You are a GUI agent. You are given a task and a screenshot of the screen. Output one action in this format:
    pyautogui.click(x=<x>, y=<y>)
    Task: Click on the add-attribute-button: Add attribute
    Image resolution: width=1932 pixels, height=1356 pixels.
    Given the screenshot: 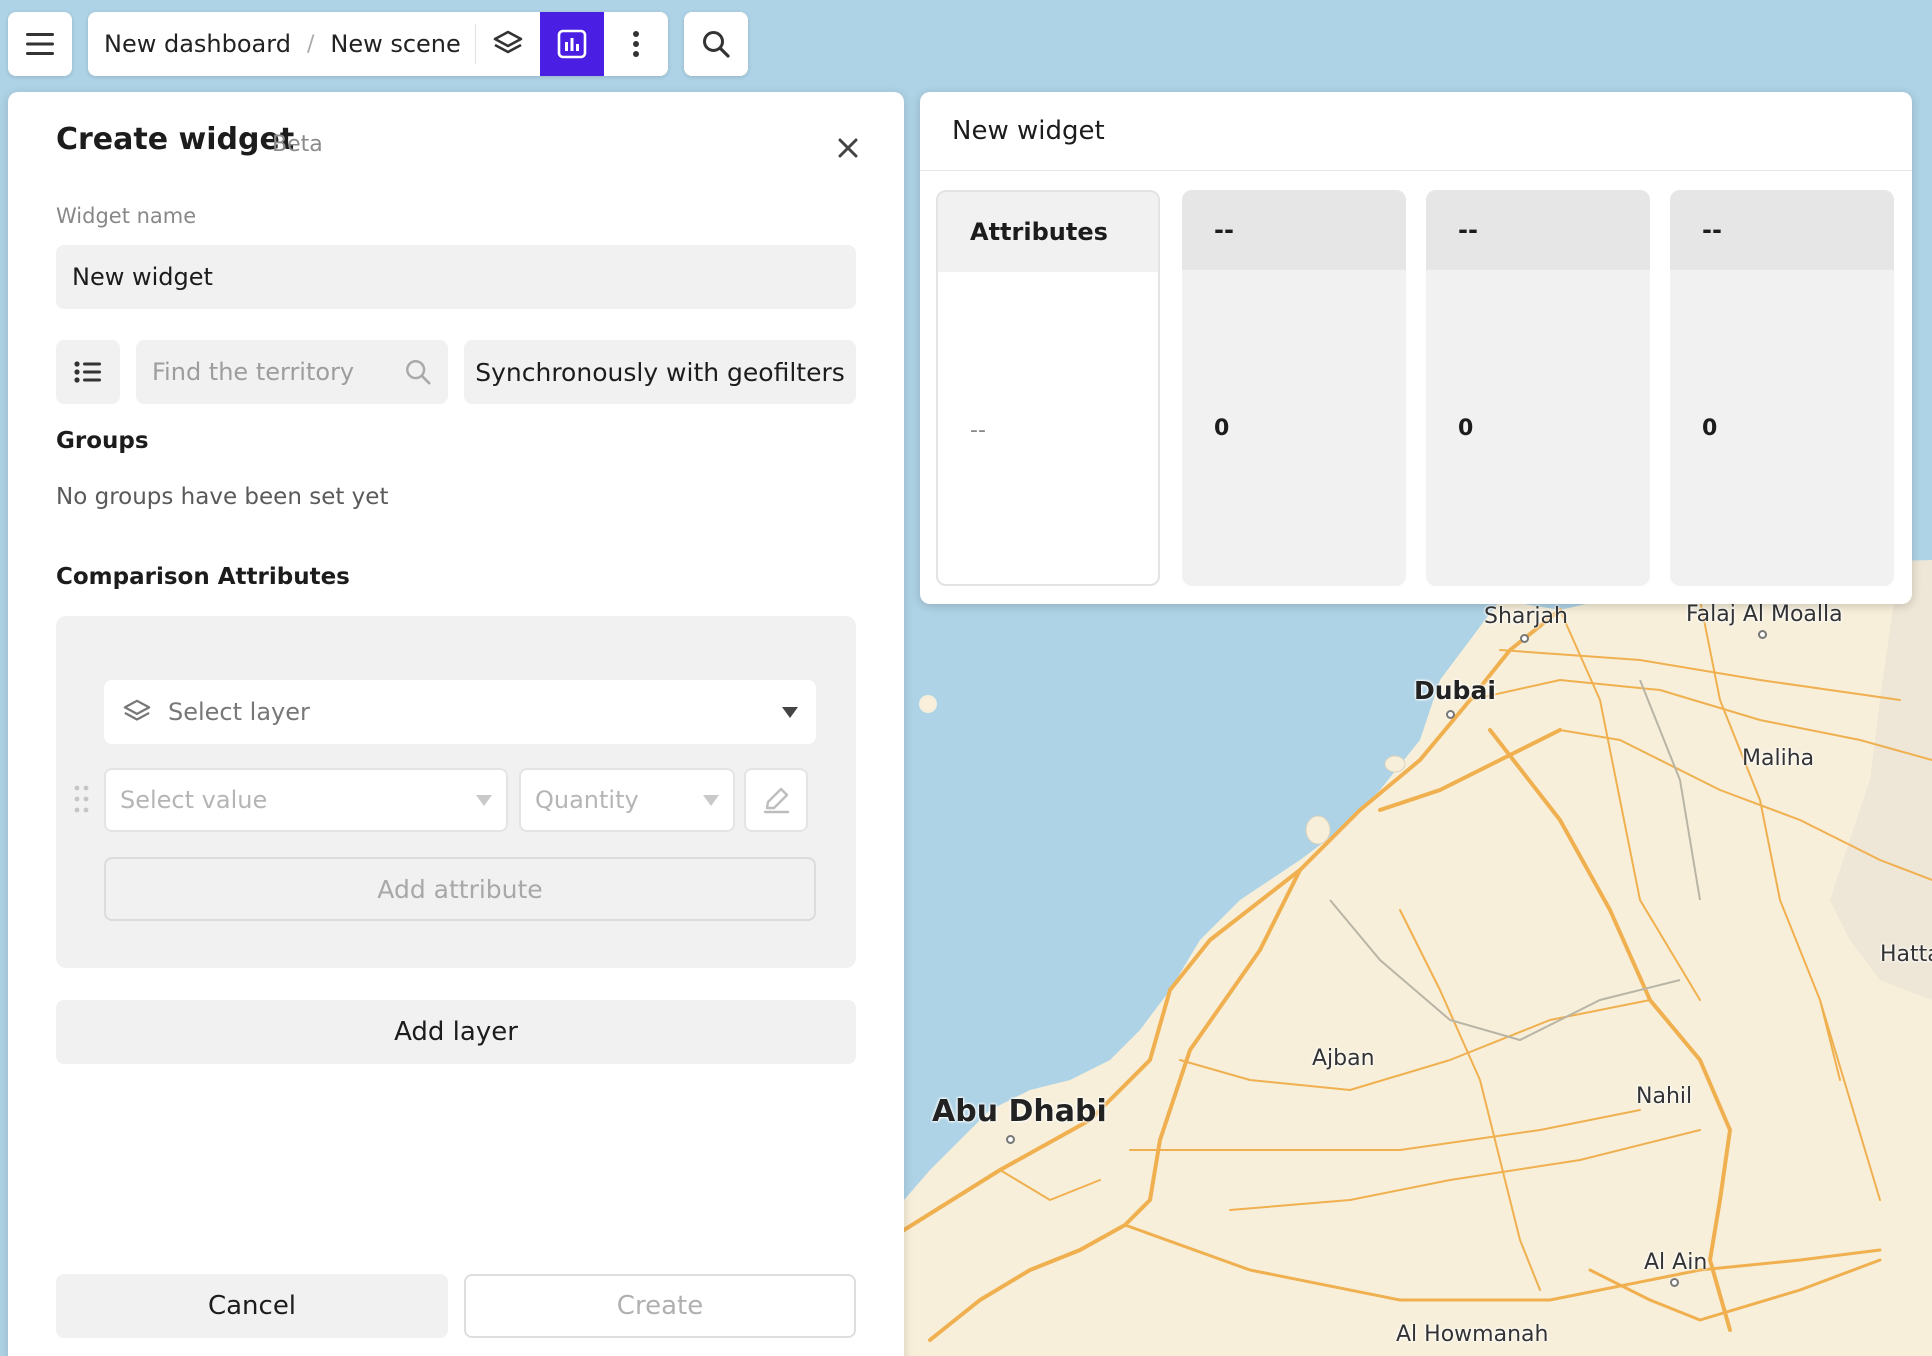 What is the action you would take?
    pyautogui.click(x=460, y=889)
    